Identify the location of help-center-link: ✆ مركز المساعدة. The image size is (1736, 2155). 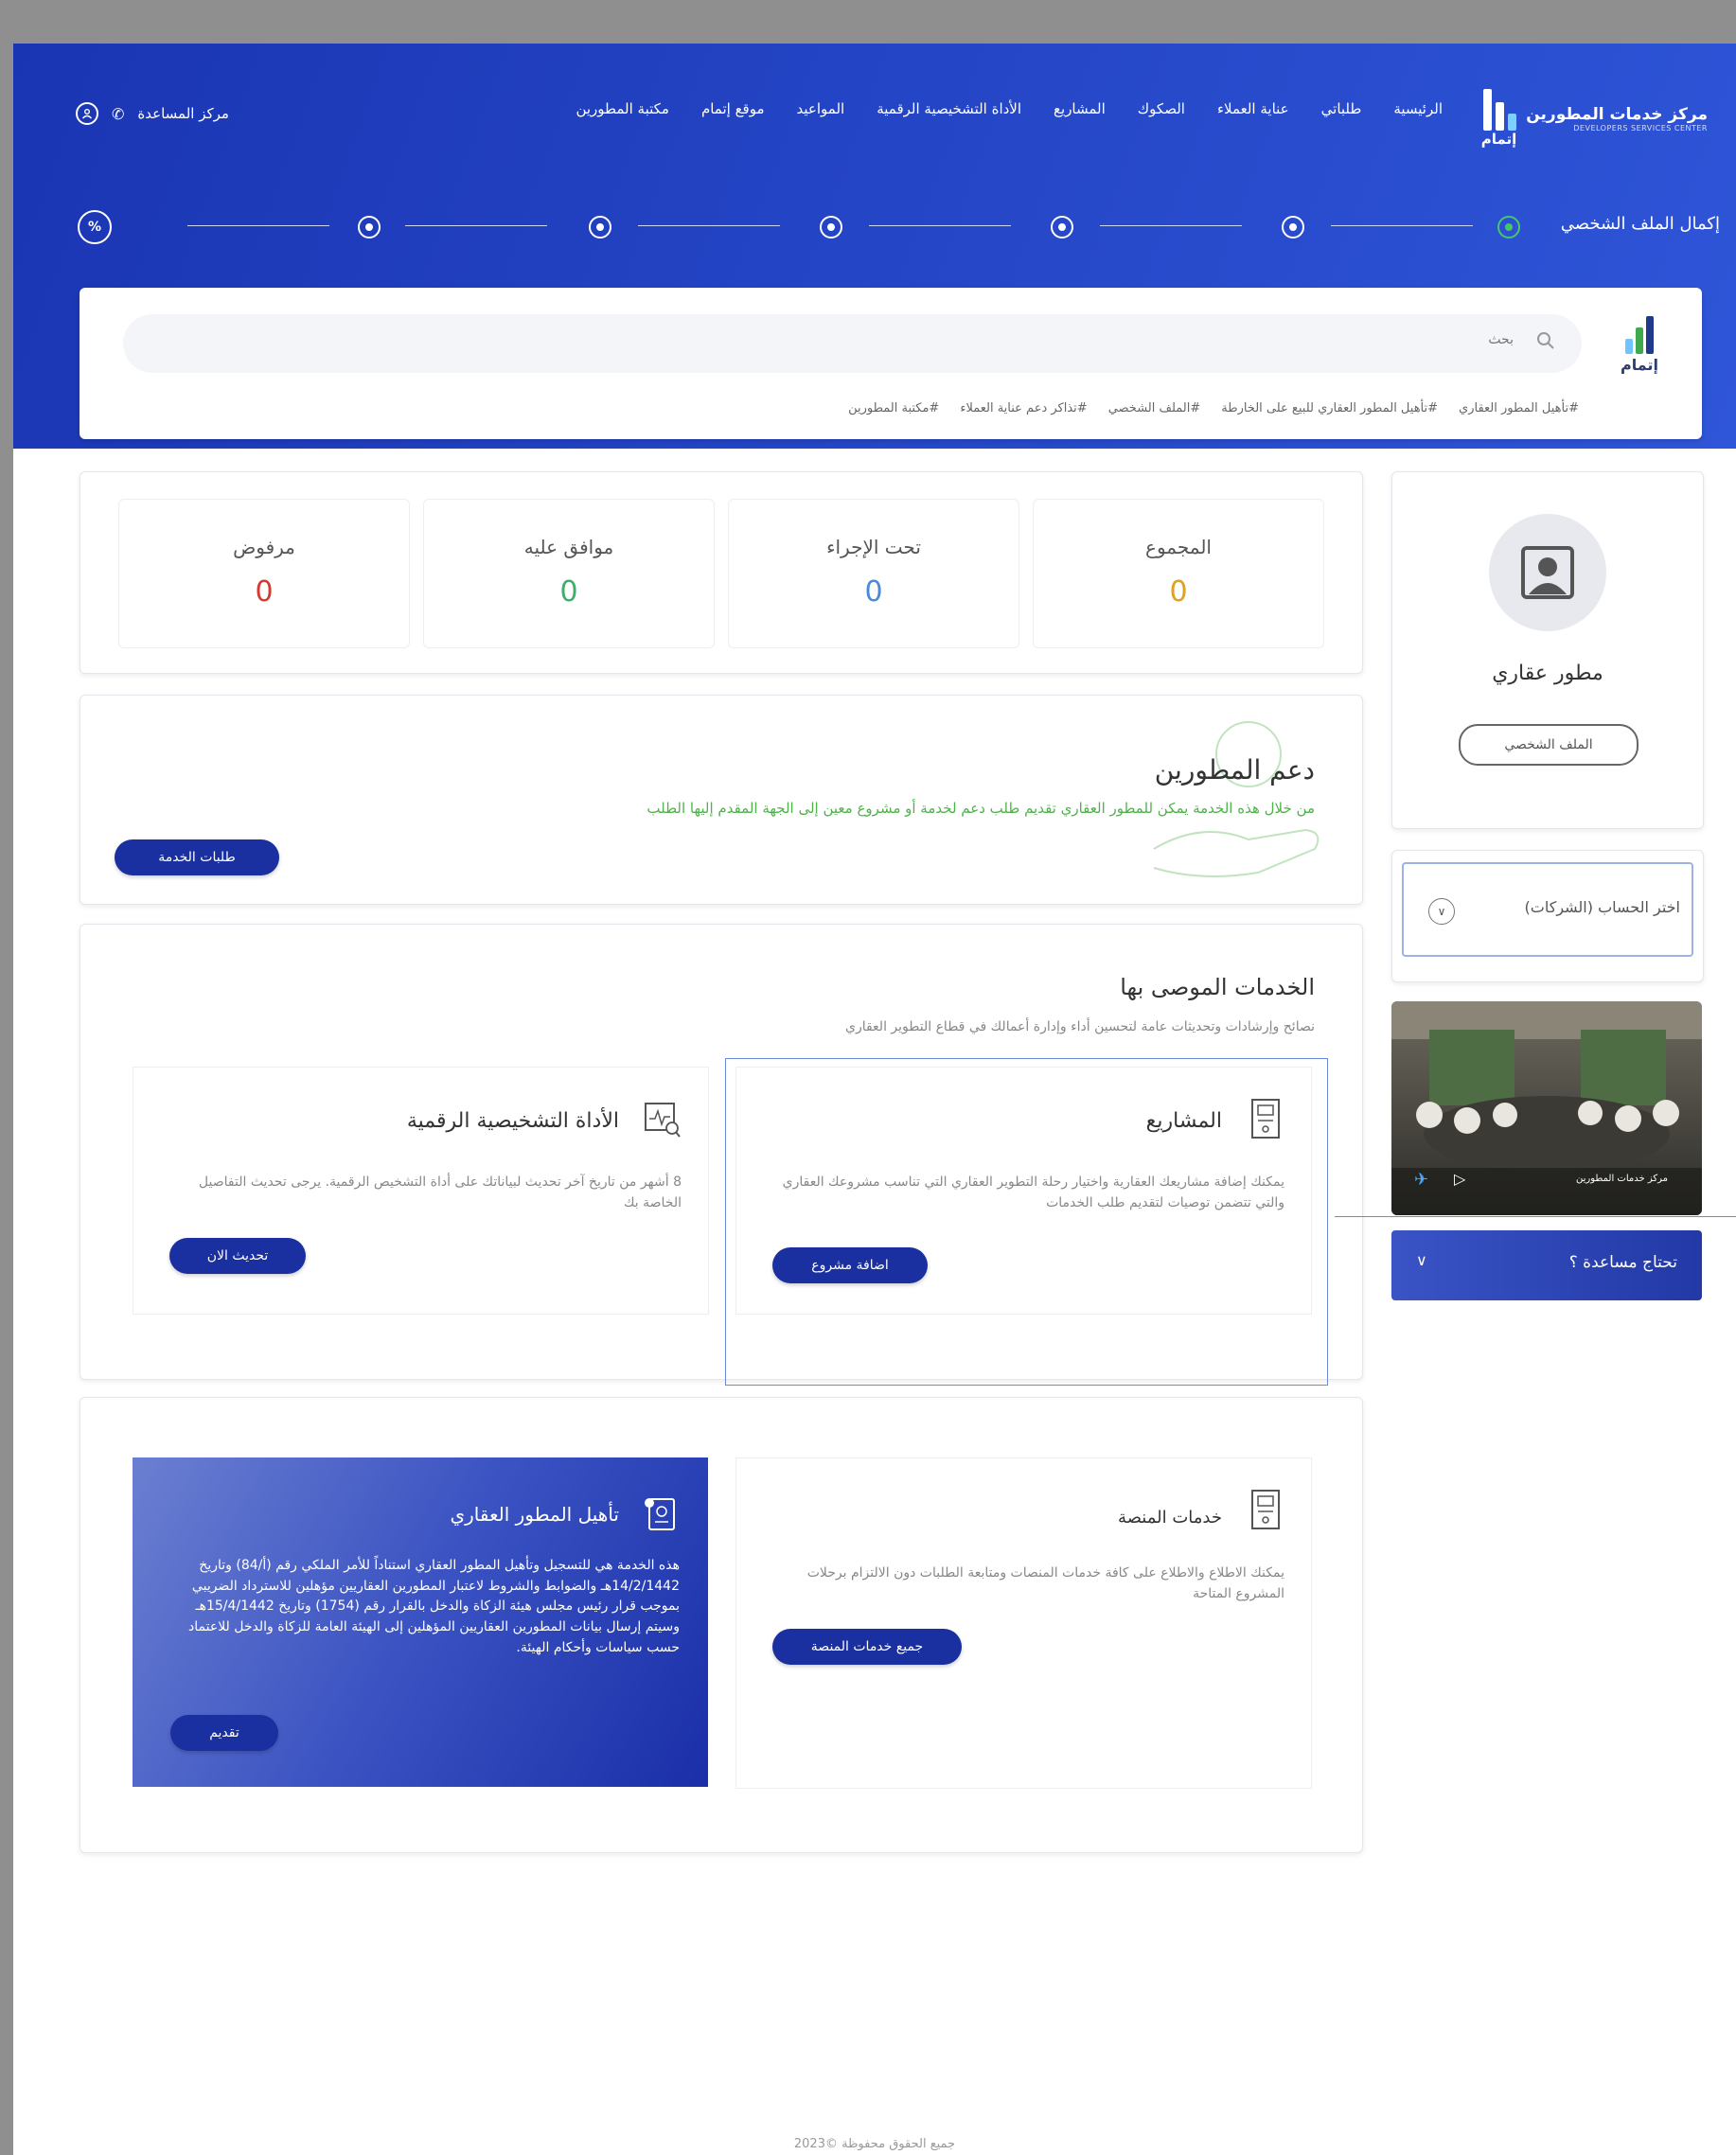
(152, 114).